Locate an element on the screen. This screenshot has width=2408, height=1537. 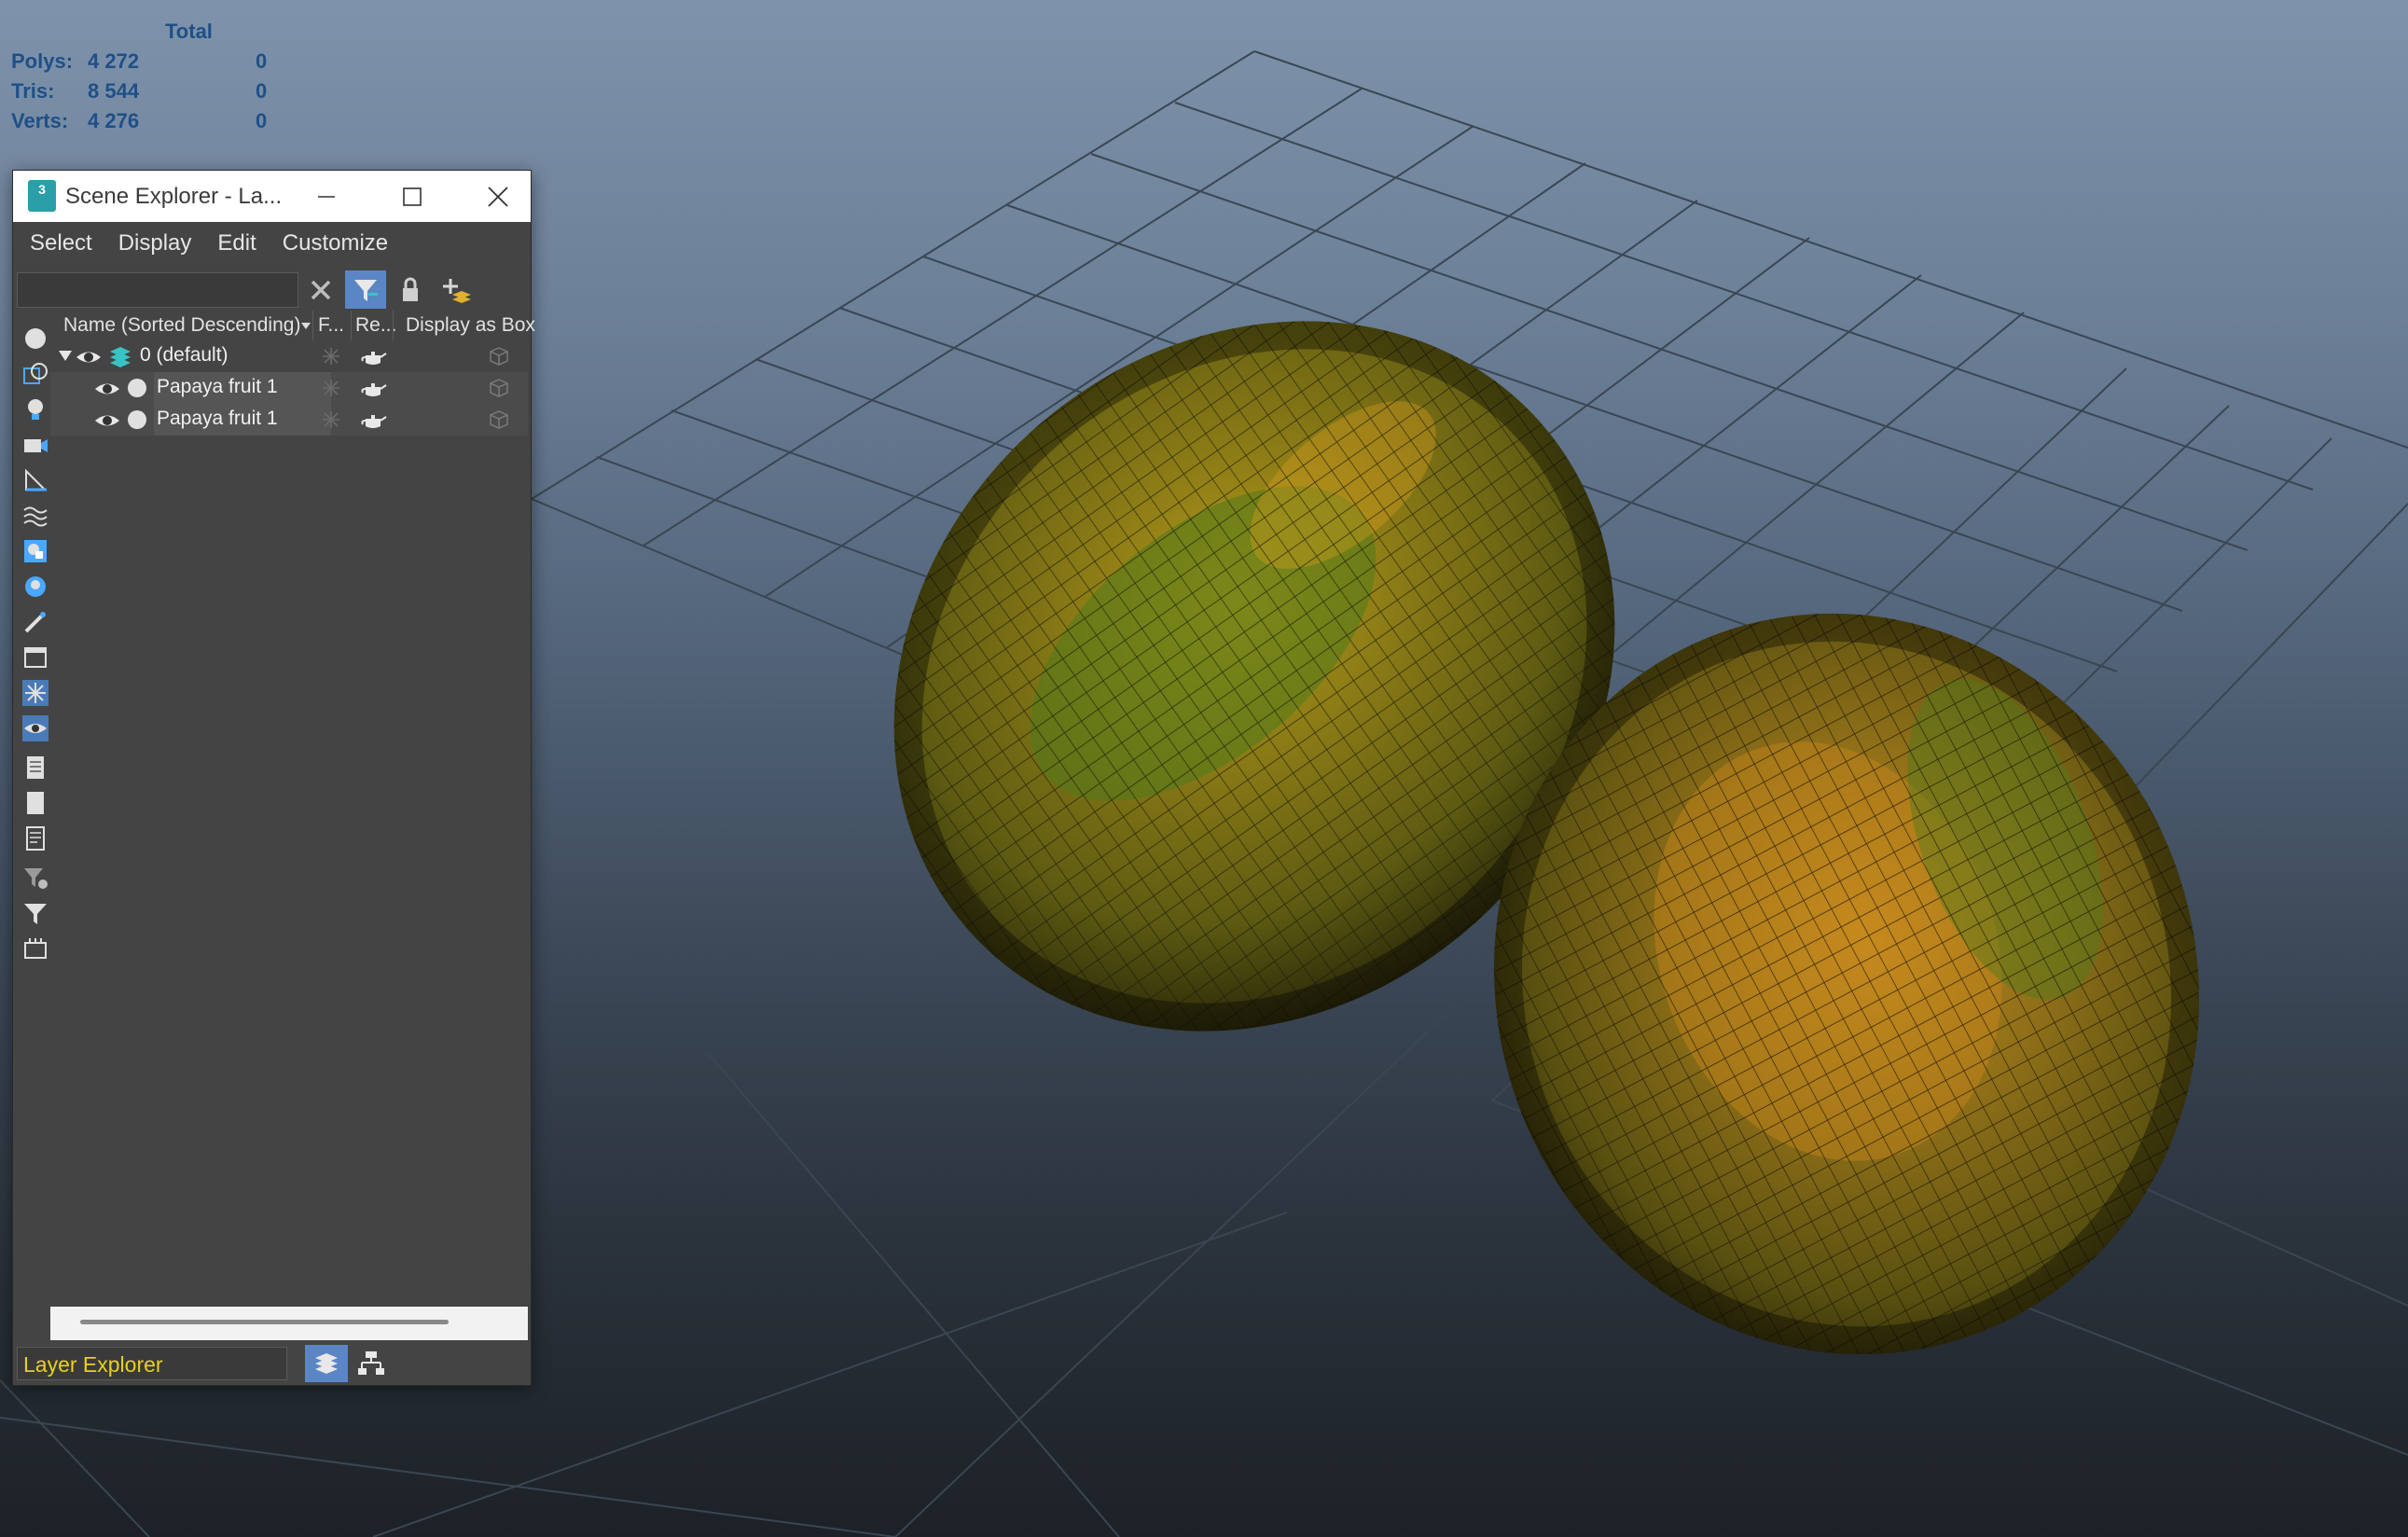
spacewarps-filter-button is located at coordinates (35, 516).